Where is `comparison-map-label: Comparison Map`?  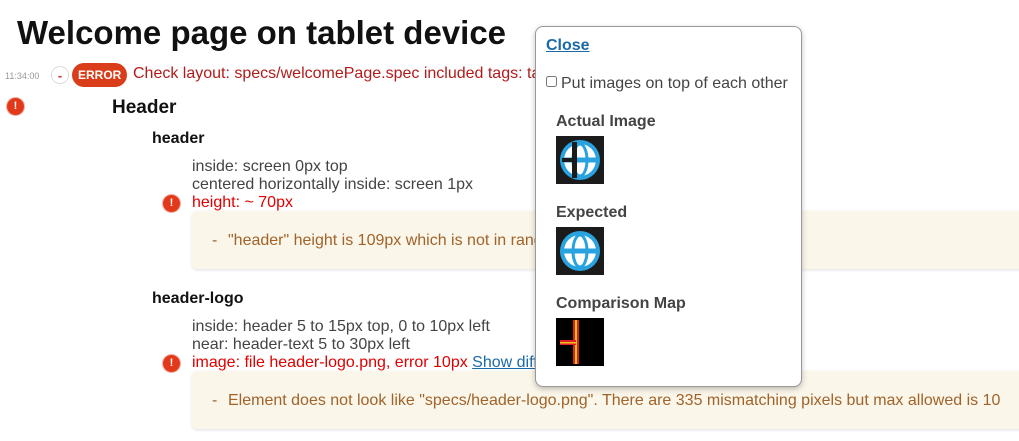
comparison-map-label: Comparison Map is located at coordinates (621, 303).